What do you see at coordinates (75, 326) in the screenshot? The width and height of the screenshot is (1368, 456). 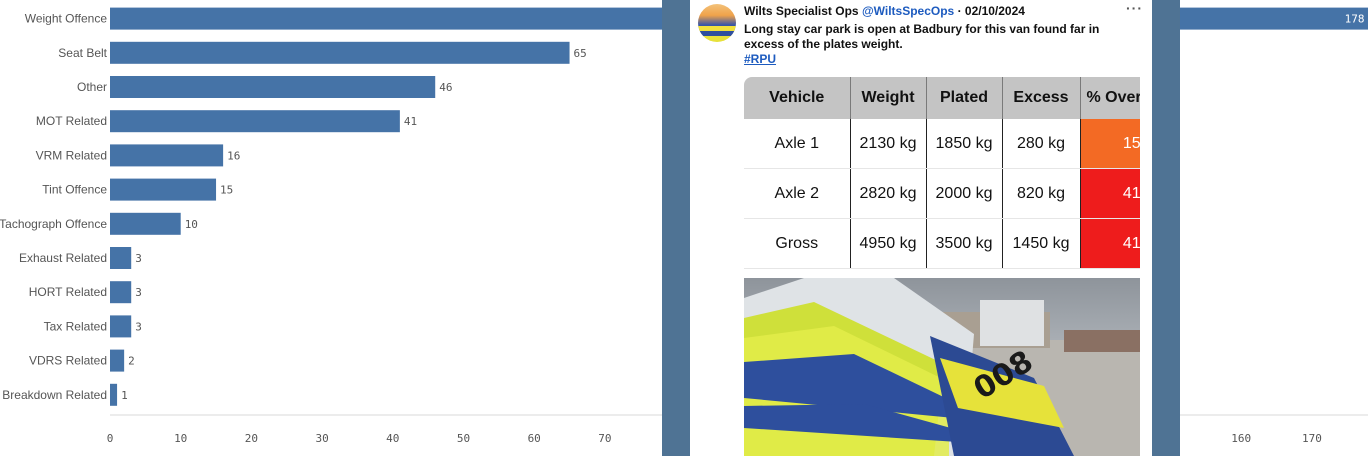 I see `category-label: Tax Related` at bounding box center [75, 326].